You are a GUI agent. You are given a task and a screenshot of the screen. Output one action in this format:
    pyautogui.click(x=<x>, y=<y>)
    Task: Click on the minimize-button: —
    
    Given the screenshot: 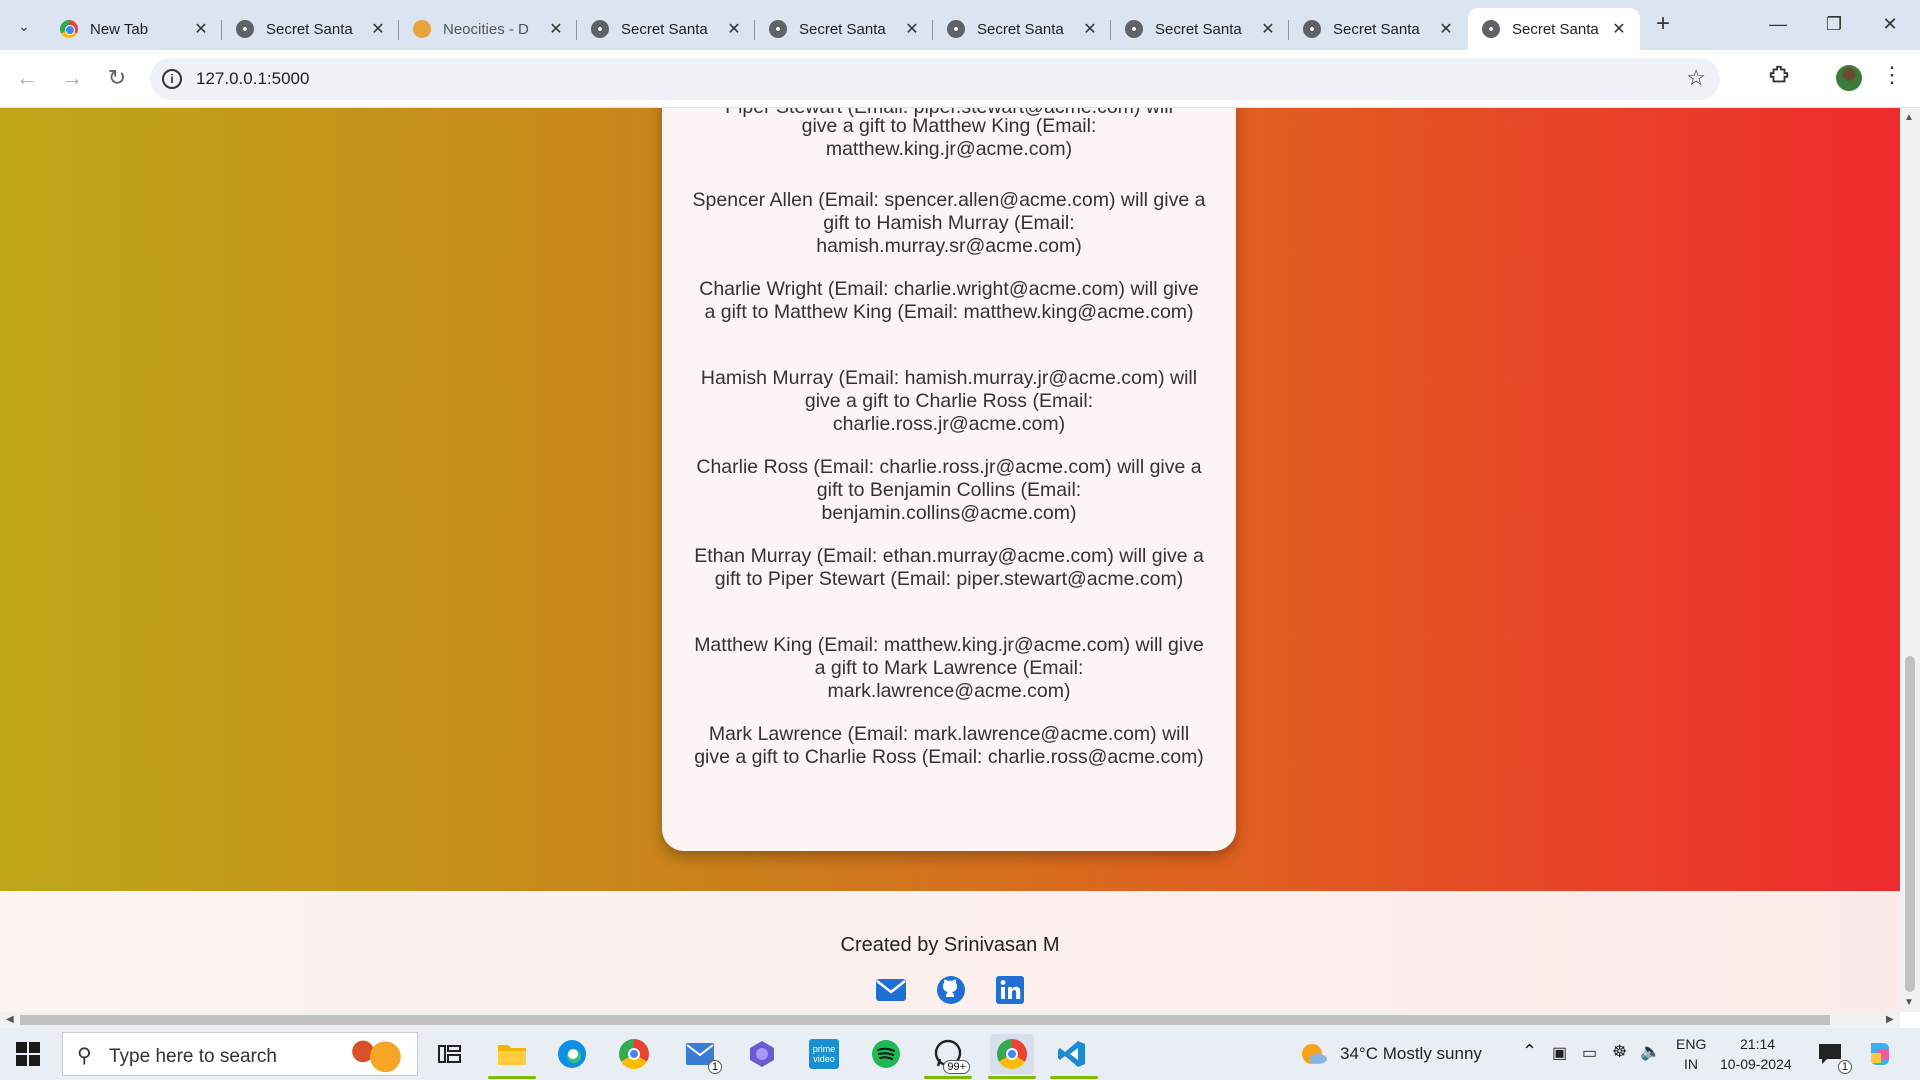 What is the action you would take?
    pyautogui.click(x=1778, y=25)
    